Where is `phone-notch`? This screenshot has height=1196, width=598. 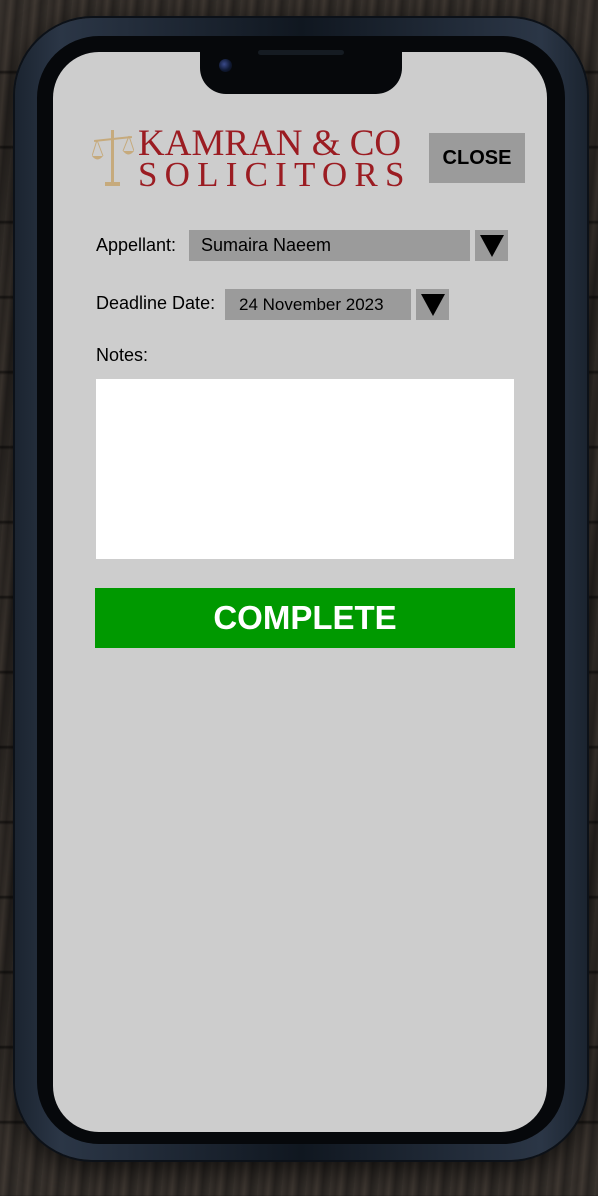
phone-notch is located at coordinates (301, 71).